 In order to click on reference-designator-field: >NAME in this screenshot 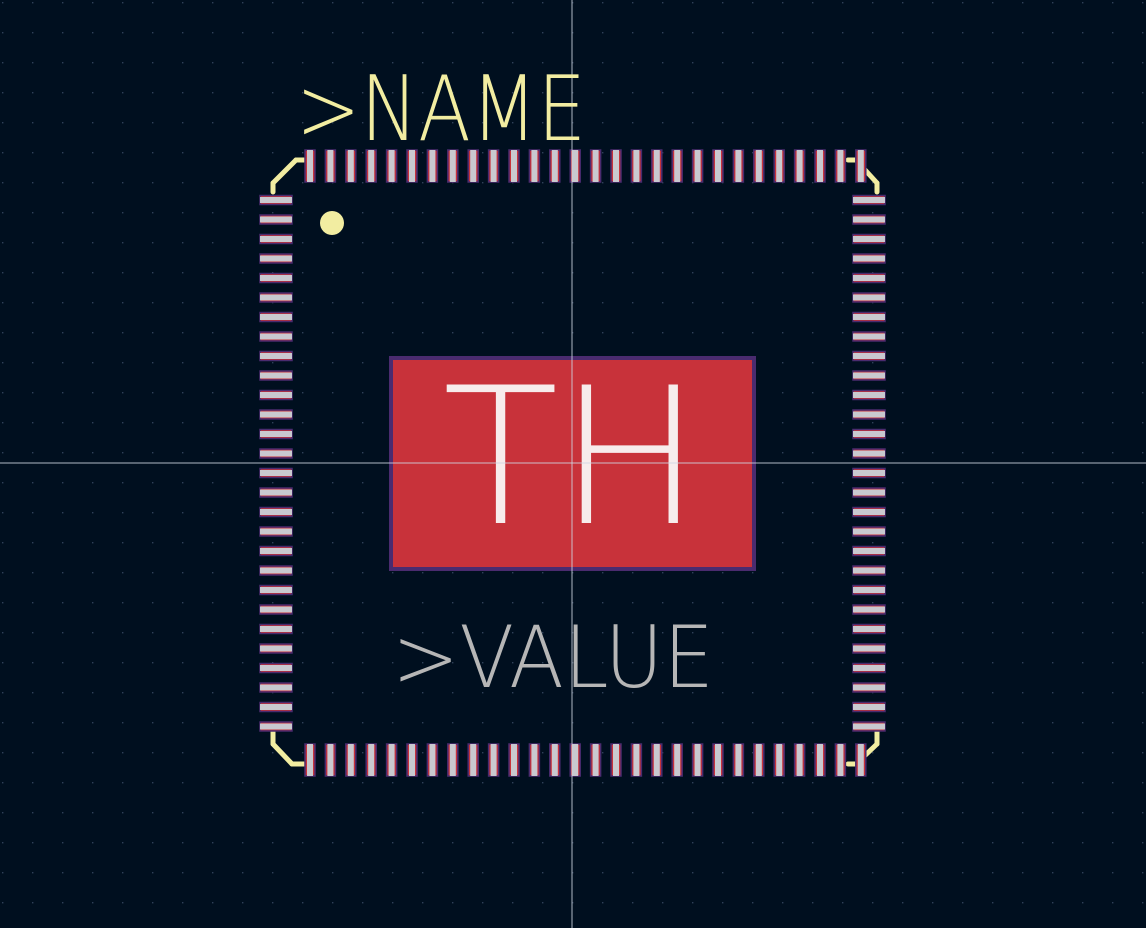, I will do `click(441, 109)`.